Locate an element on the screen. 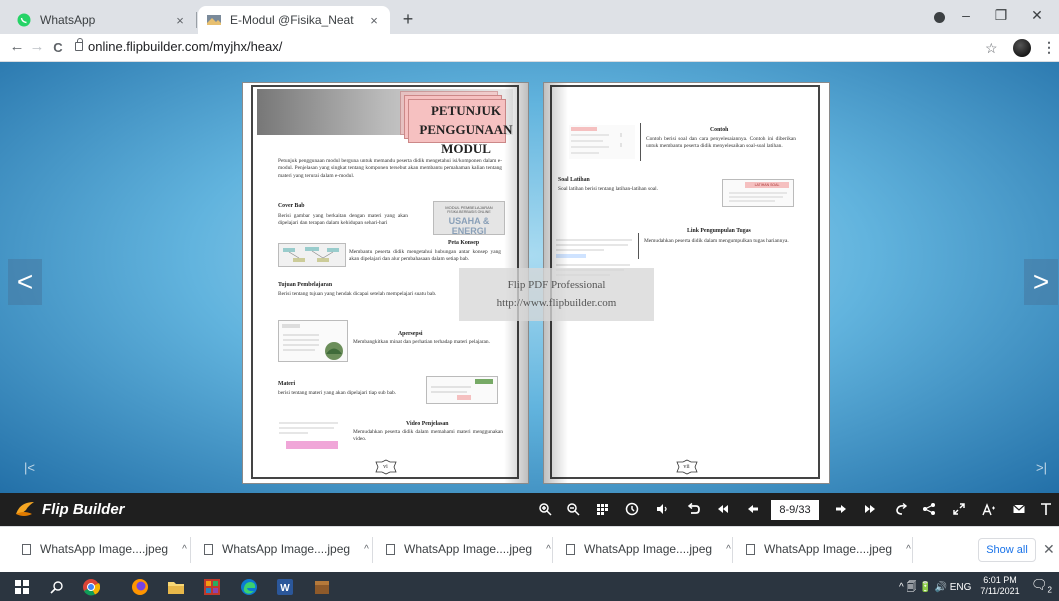 The width and height of the screenshot is (1059, 601). section-heading: Materi is located at coordinates (287, 384).